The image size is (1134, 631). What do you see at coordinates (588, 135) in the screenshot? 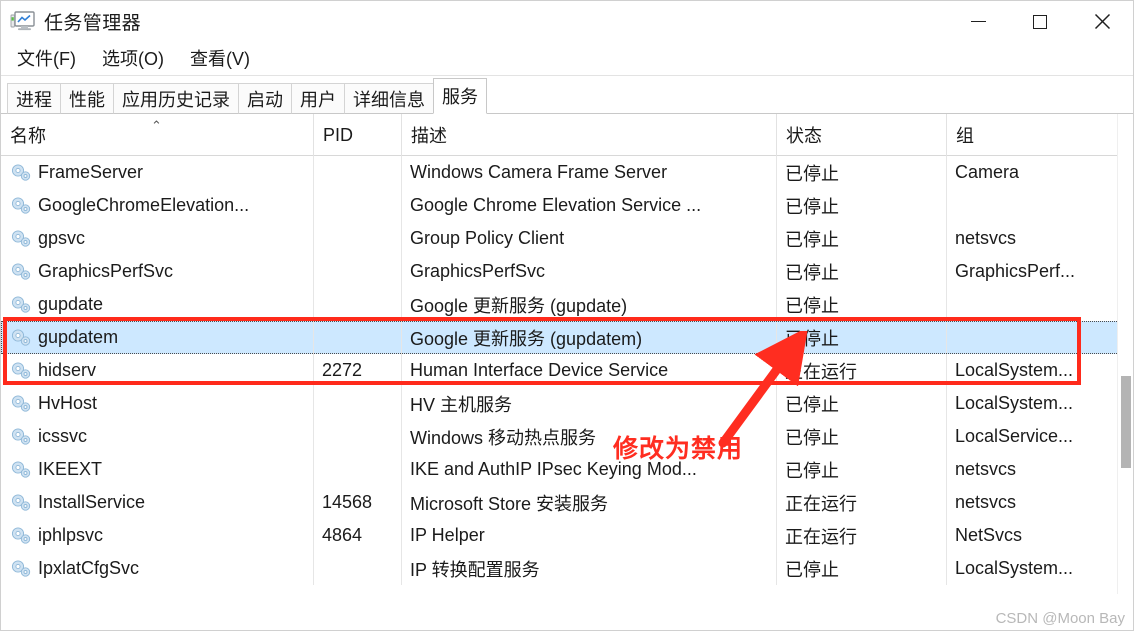
I see `column-header-desc: 描述` at bounding box center [588, 135].